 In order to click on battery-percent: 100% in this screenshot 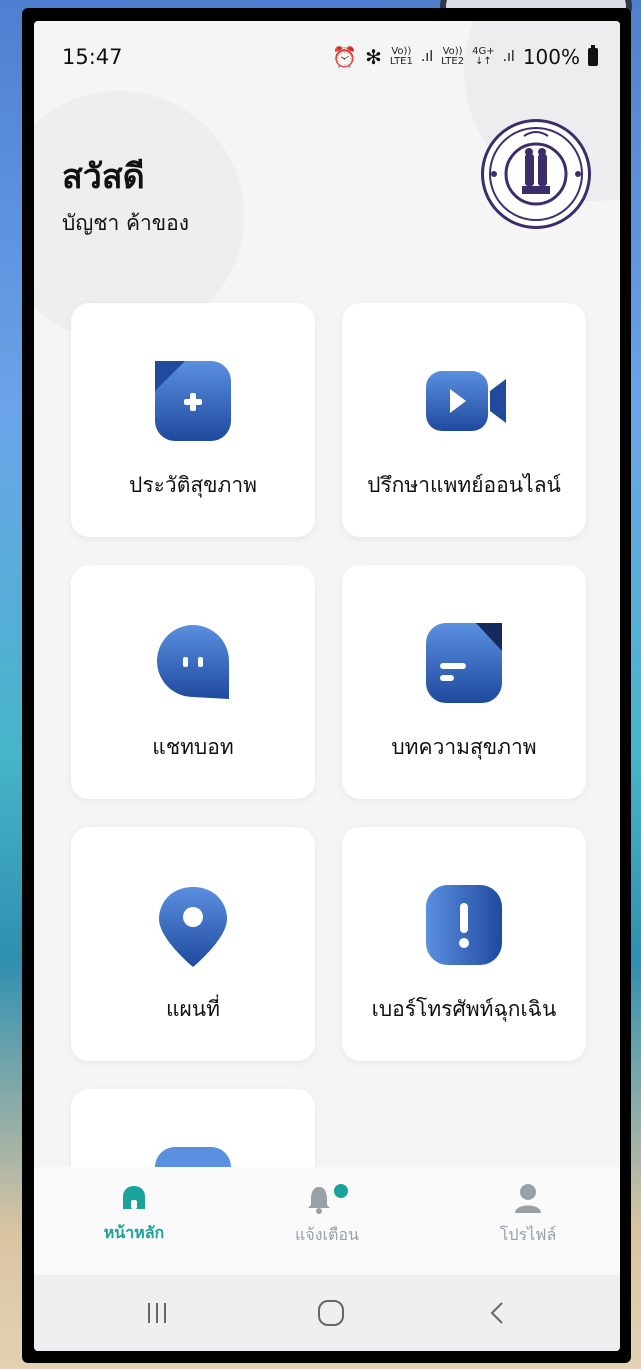, I will do `click(551, 57)`.